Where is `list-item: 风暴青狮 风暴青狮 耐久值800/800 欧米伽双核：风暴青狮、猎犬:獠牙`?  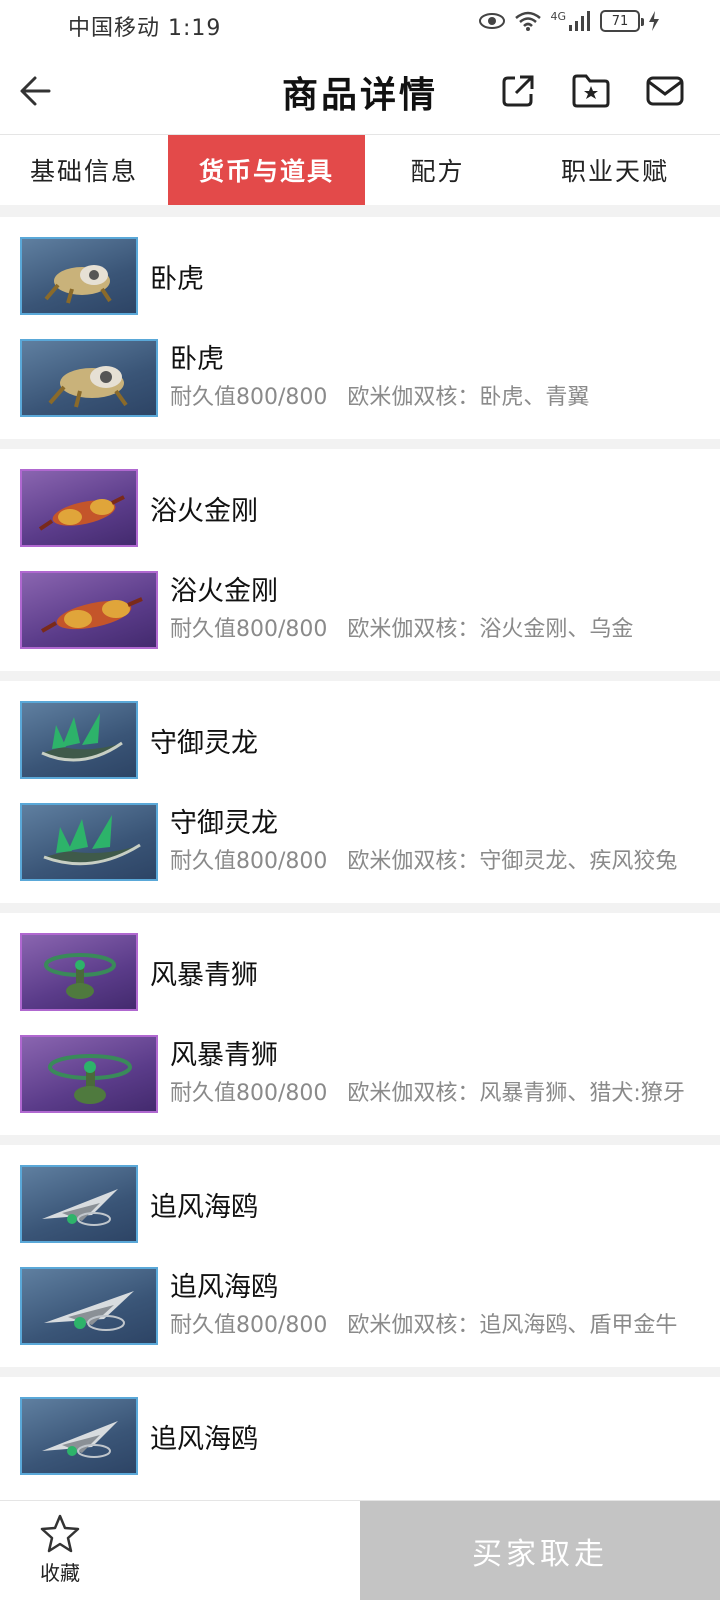 list-item: 风暴青狮 风暴青狮 耐久值800/800 欧米伽双核：风暴青狮、猎犬:獠牙 is located at coordinates (360, 1024).